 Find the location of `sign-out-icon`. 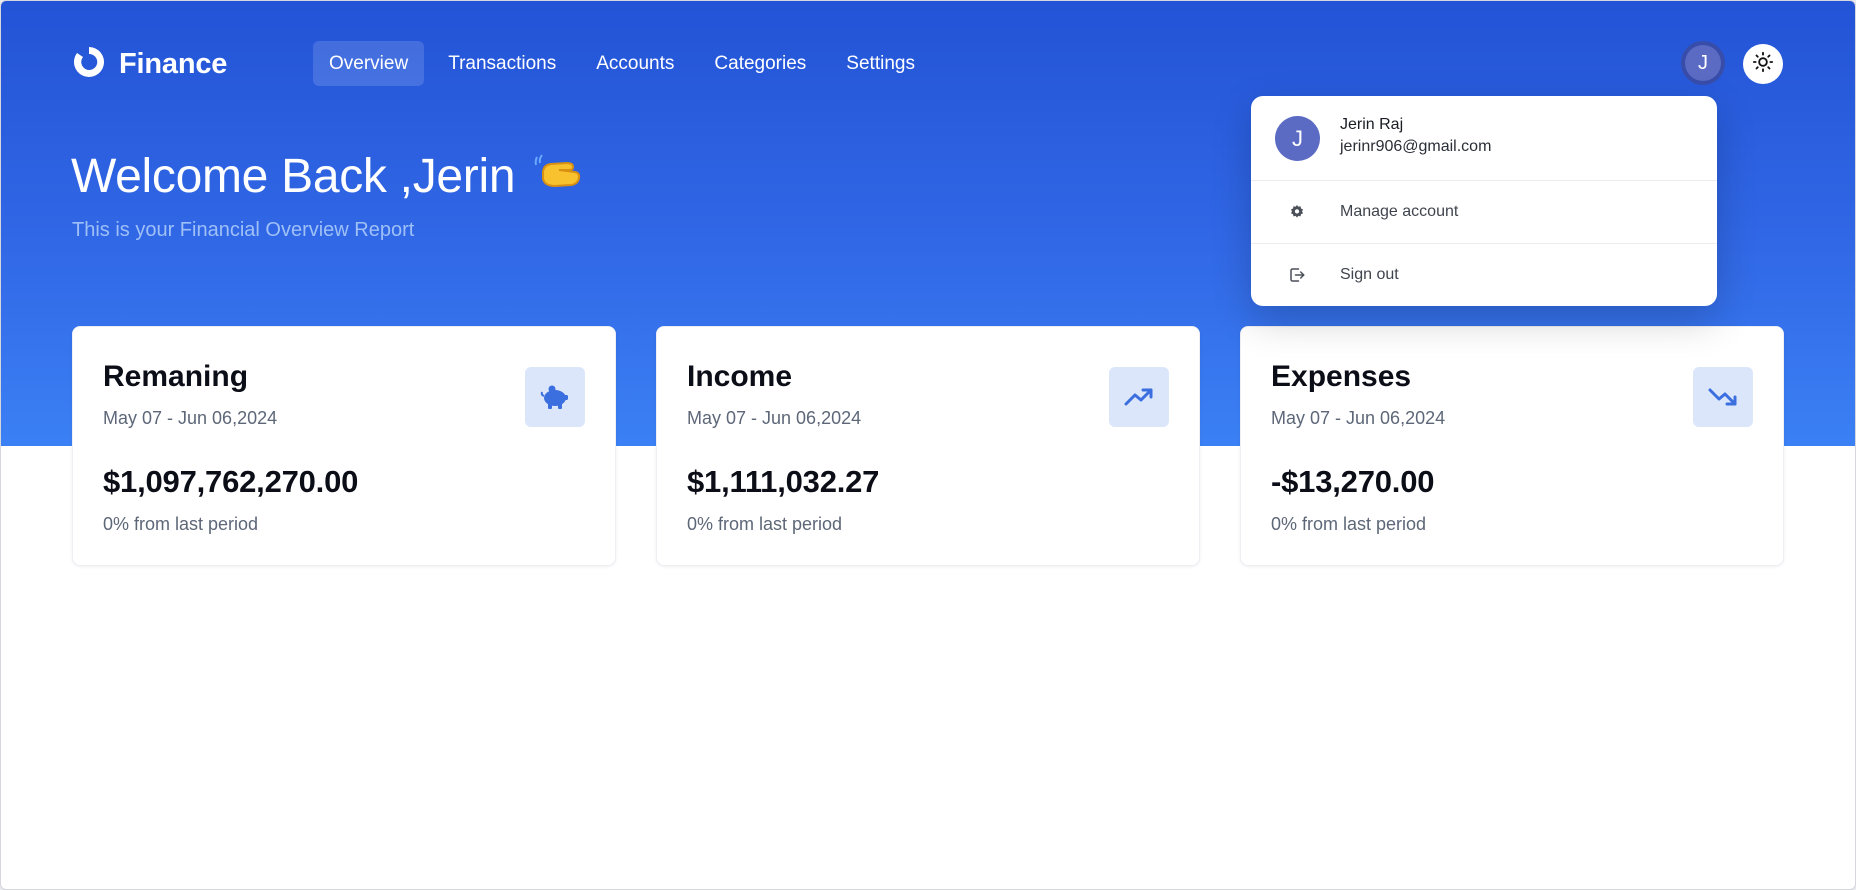

sign-out-icon is located at coordinates (1297, 275).